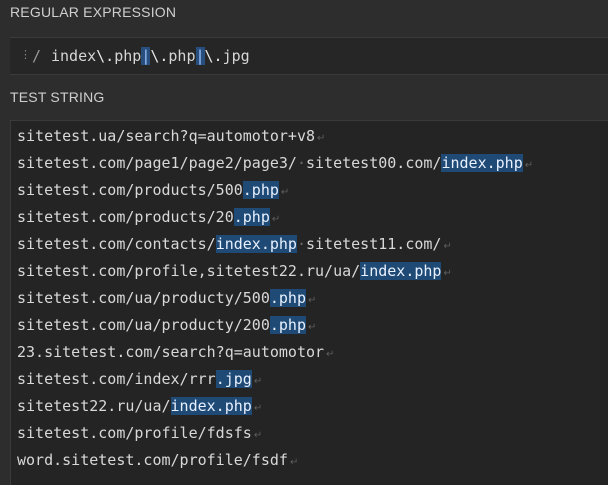  Describe the element at coordinates (57, 97) in the screenshot. I see `test-string-section-title: TEST STRING` at that location.